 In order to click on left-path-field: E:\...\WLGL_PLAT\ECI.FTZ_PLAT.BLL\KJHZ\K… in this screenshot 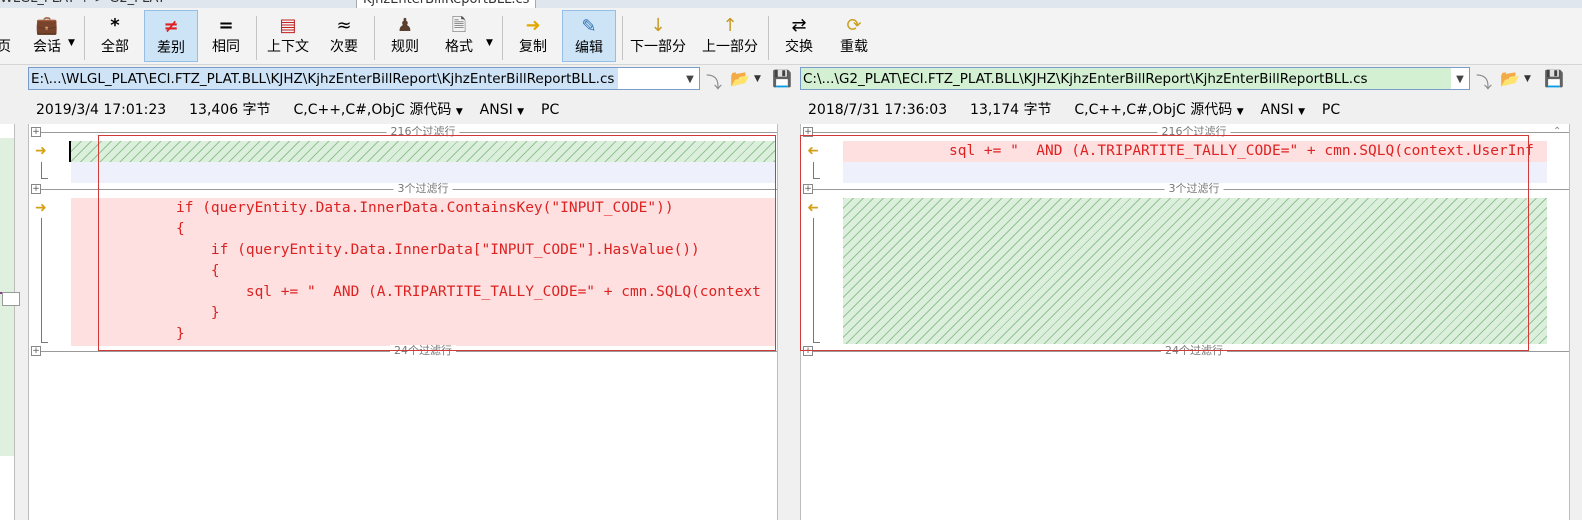, I will do `click(364, 78)`.